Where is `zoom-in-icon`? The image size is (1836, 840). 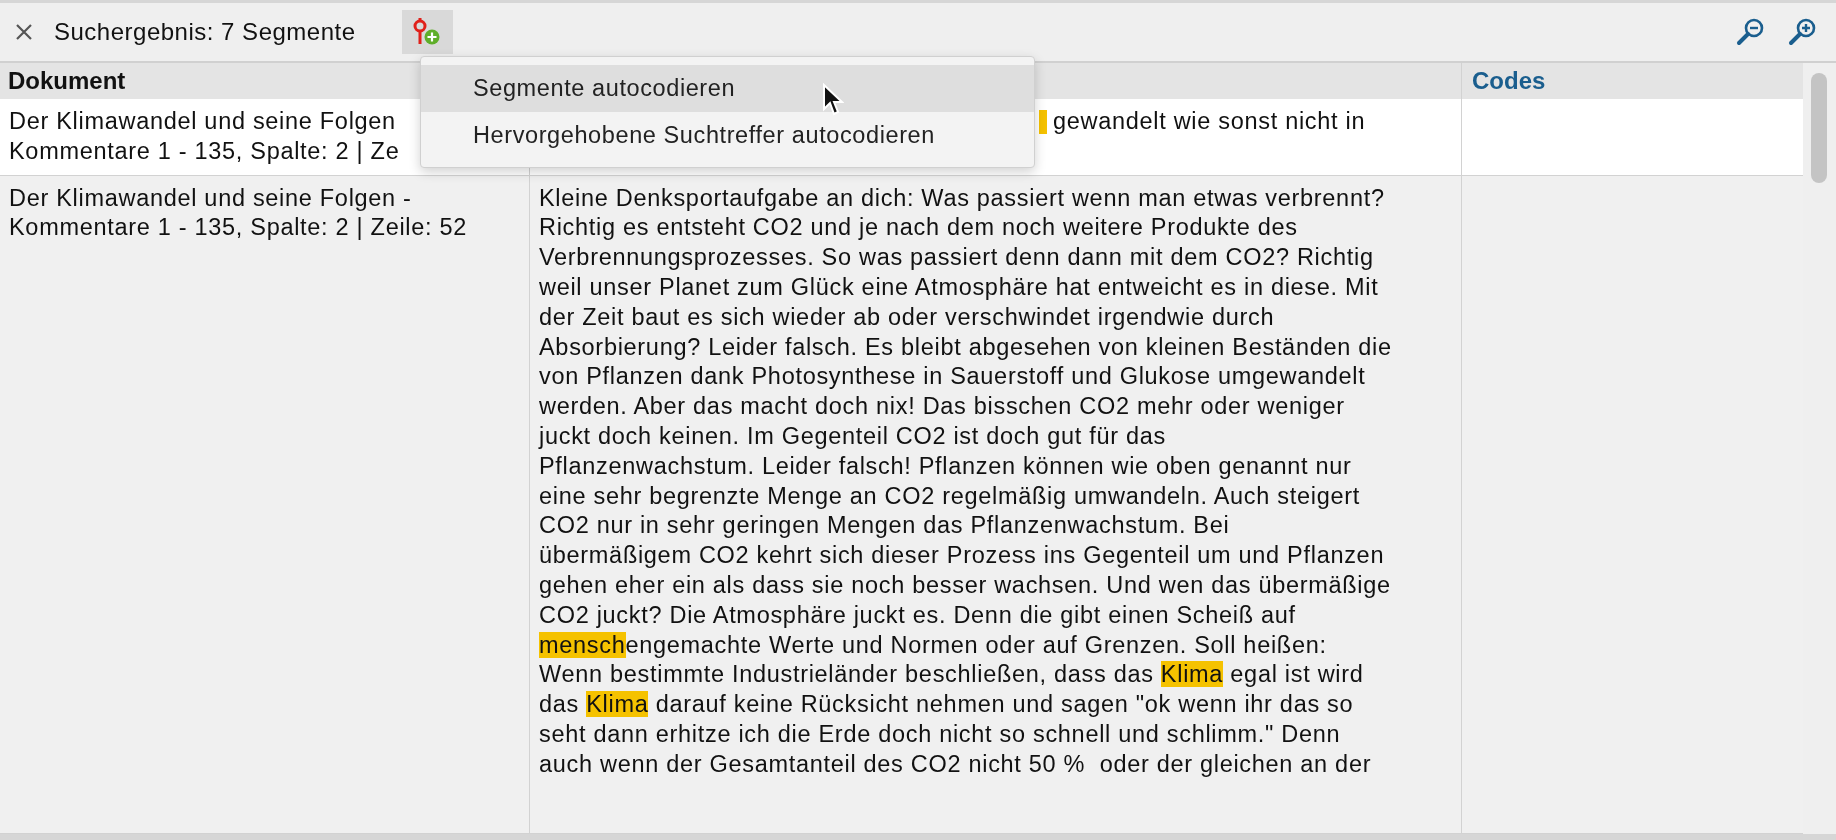 zoom-in-icon is located at coordinates (1803, 32).